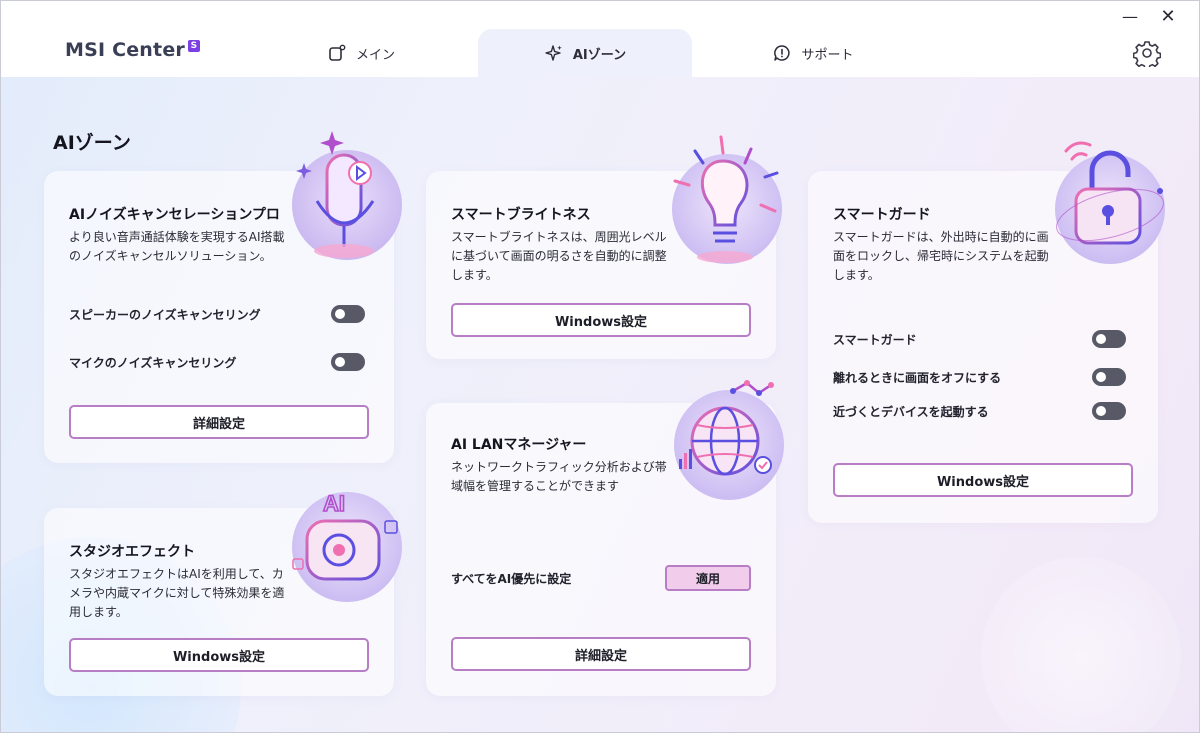 Image resolution: width=1200 pixels, height=733 pixels. I want to click on card-description: スマートガードは、外出時に自動的に画面をロックし、帰宅時にシステムを起動します。, so click(941, 256).